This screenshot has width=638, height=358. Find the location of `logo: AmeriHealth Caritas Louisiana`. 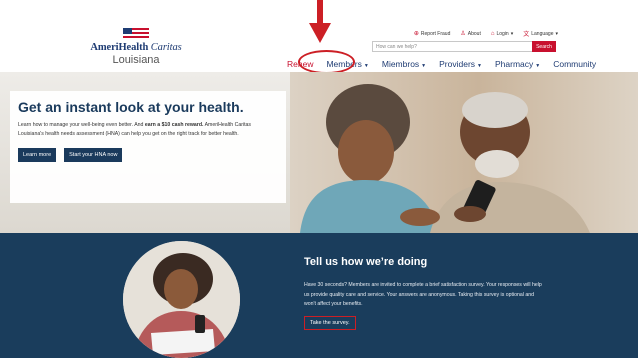

logo: AmeriHealth Caritas Louisiana is located at coordinates (136, 47).